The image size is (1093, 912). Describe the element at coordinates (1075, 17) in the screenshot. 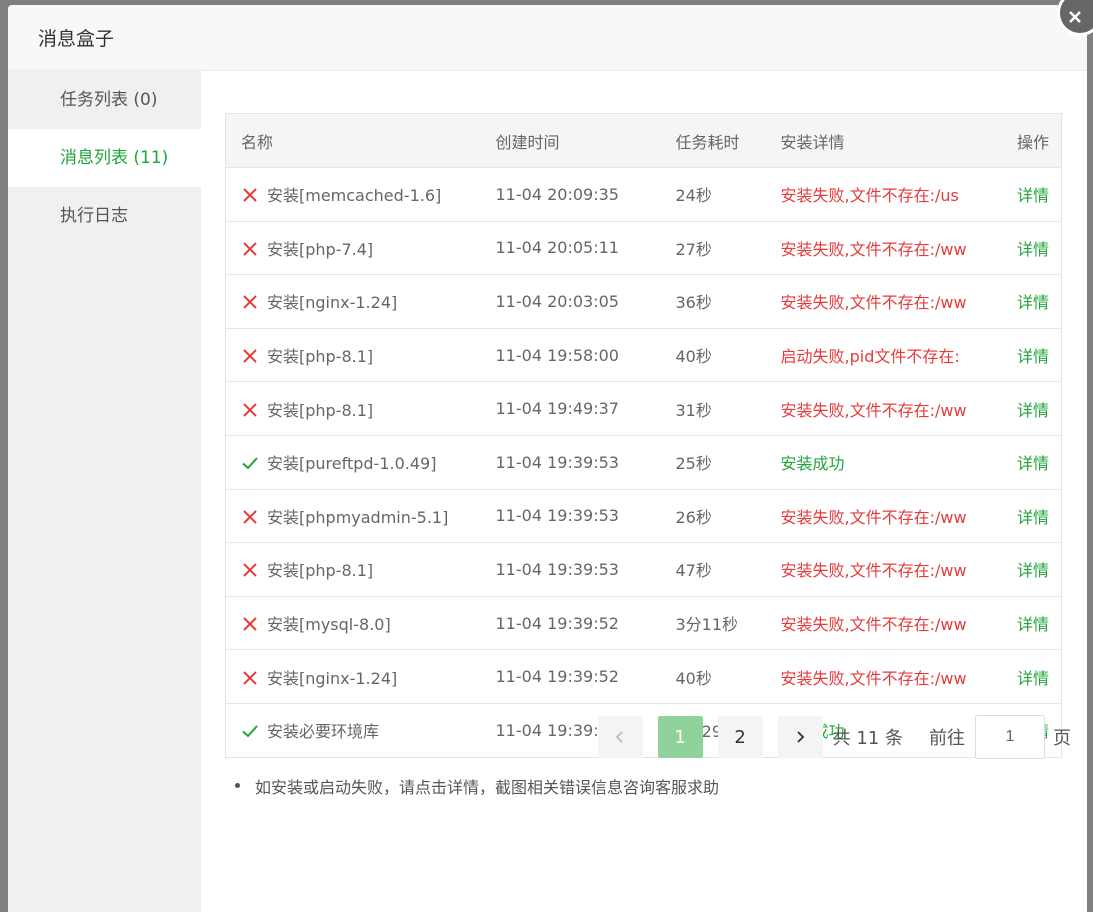

I see `close-icon` at that location.